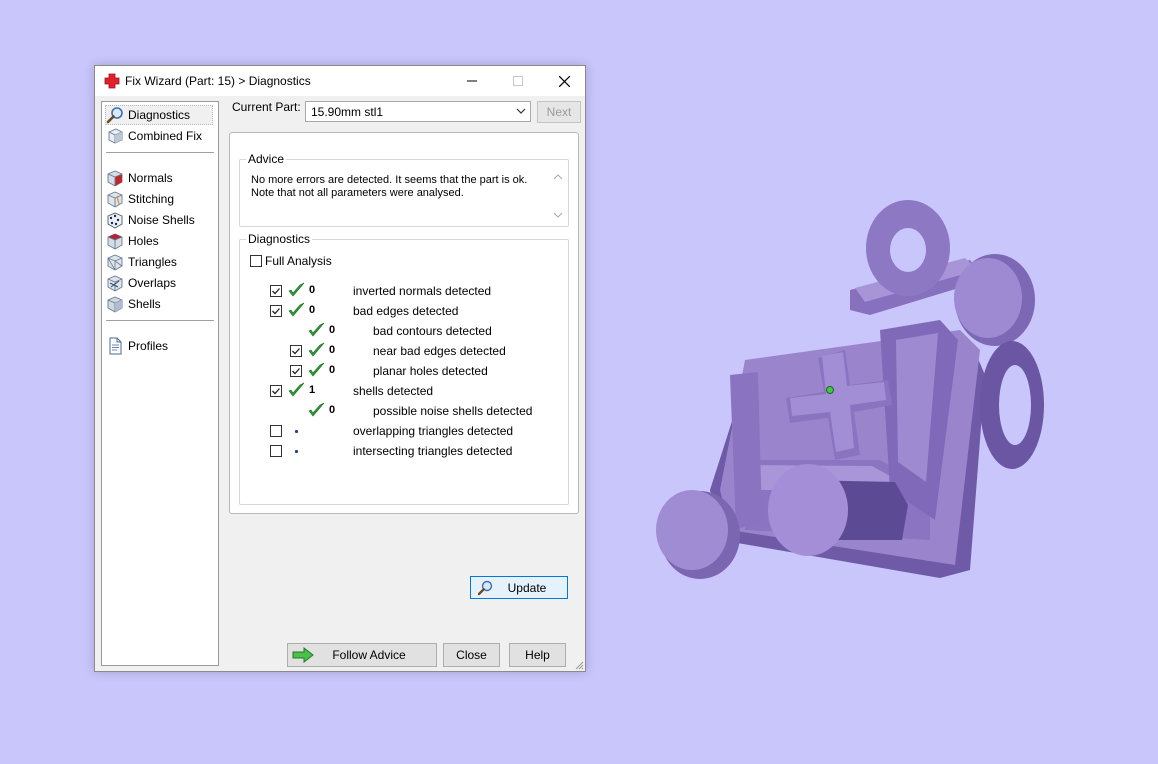 Image resolution: width=1158 pixels, height=764 pixels. I want to click on sidebar-item-profiles: Profiles, so click(137, 346).